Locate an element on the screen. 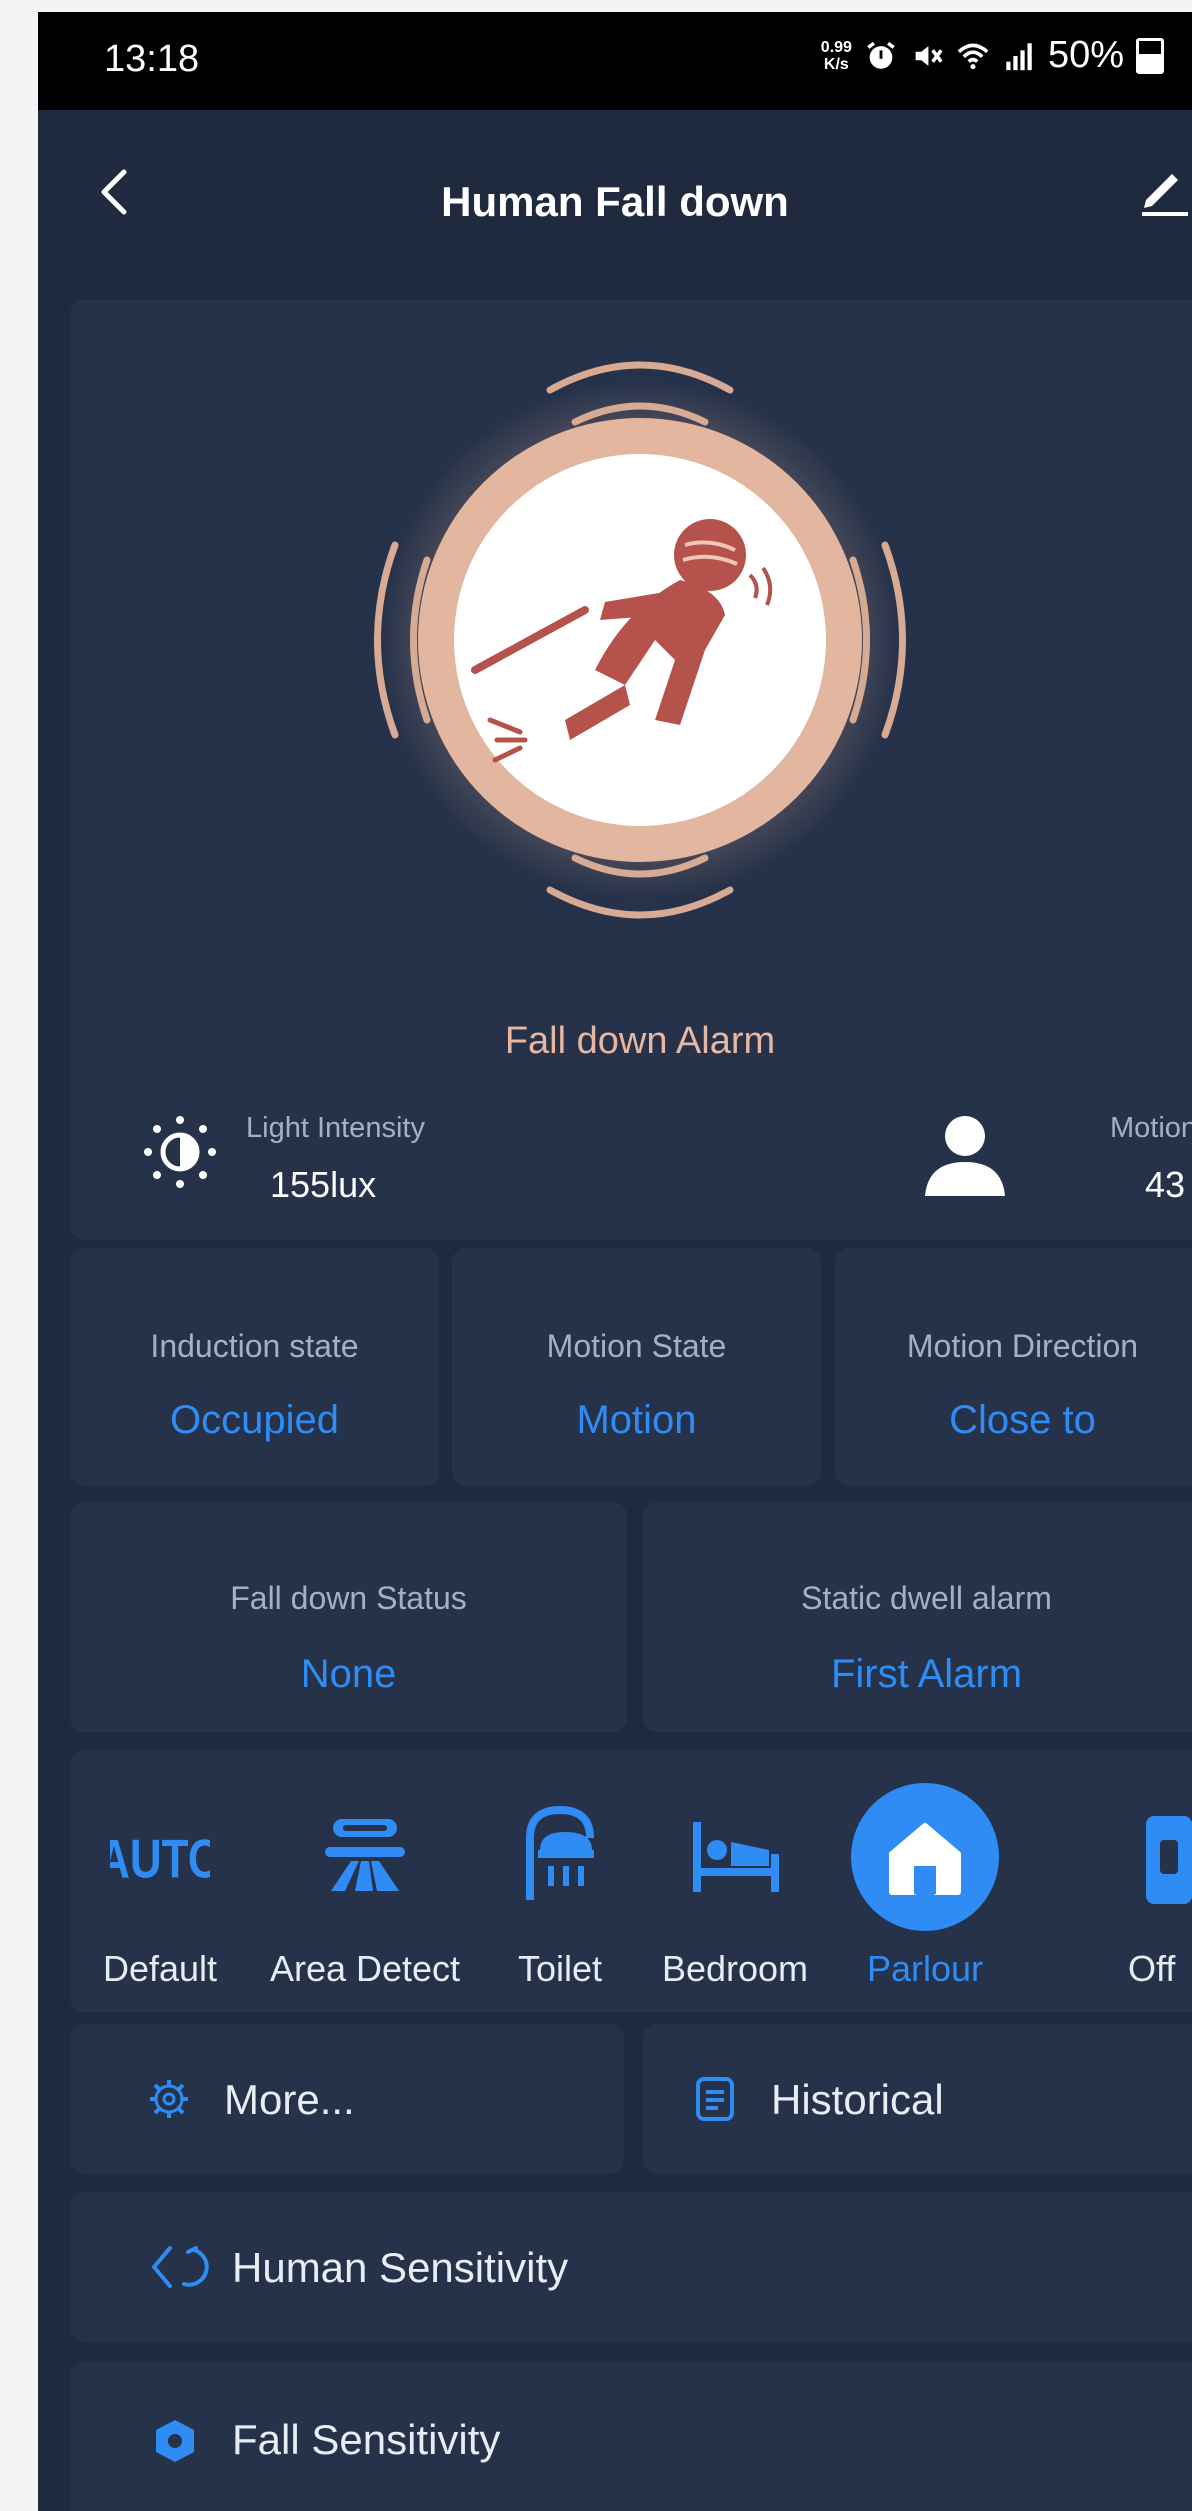  fall-alarm-illustration is located at coordinates (640, 640).